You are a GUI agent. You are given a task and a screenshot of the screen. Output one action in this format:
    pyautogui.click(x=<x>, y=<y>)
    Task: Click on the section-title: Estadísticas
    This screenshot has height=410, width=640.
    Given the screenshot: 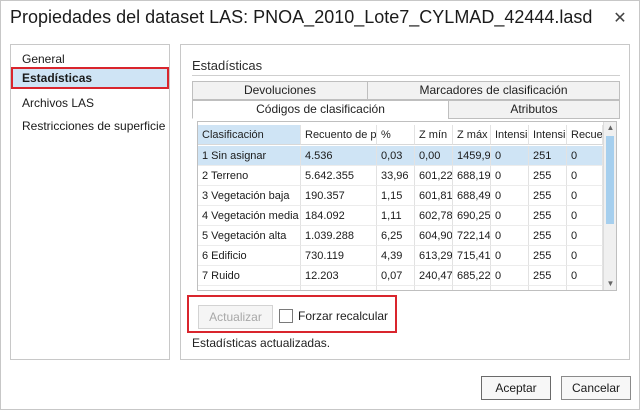 What is the action you would take?
    pyautogui.click(x=227, y=65)
    